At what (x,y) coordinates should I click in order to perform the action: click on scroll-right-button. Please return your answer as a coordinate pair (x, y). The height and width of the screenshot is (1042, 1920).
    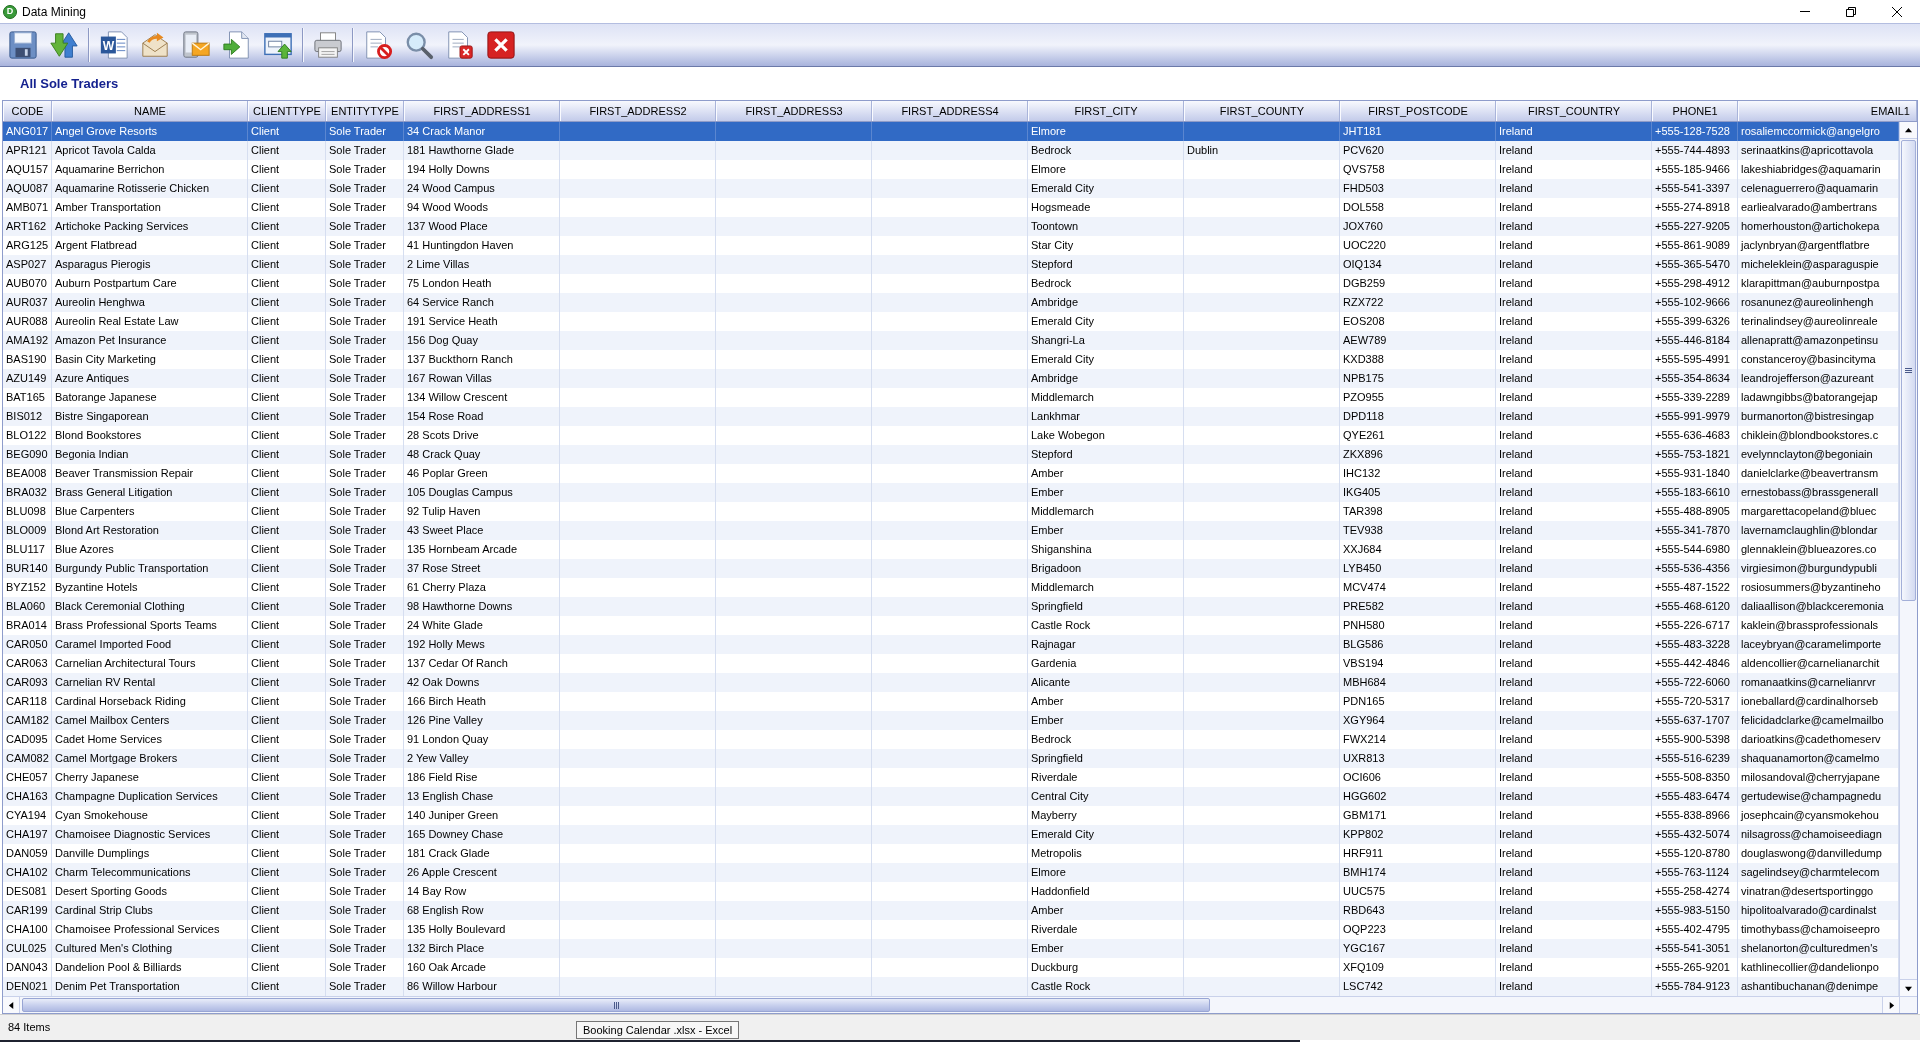
    Looking at the image, I should click on (1890, 1005).